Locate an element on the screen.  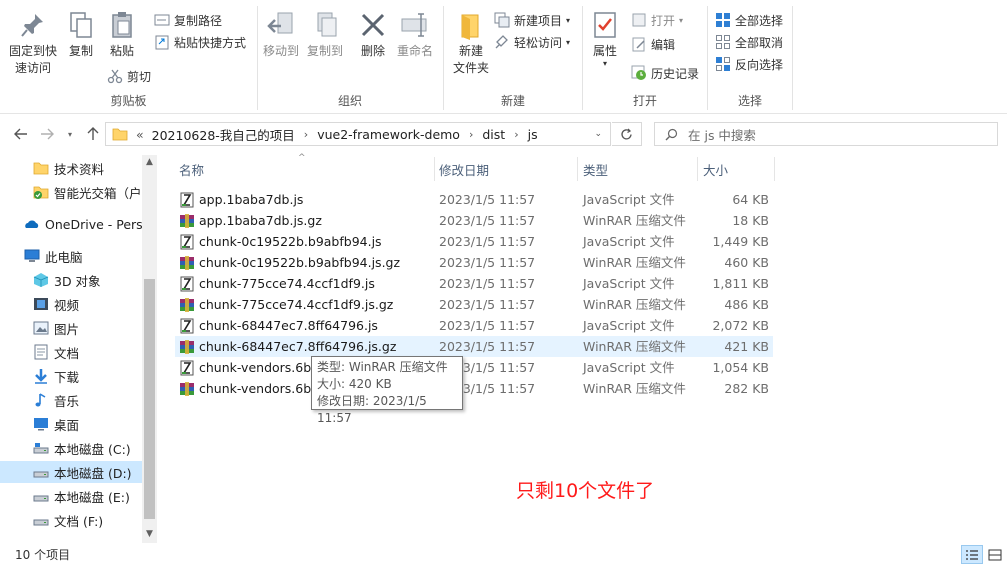
breadcrumb-item: vue2-framework-demo is located at coordinates (388, 134).